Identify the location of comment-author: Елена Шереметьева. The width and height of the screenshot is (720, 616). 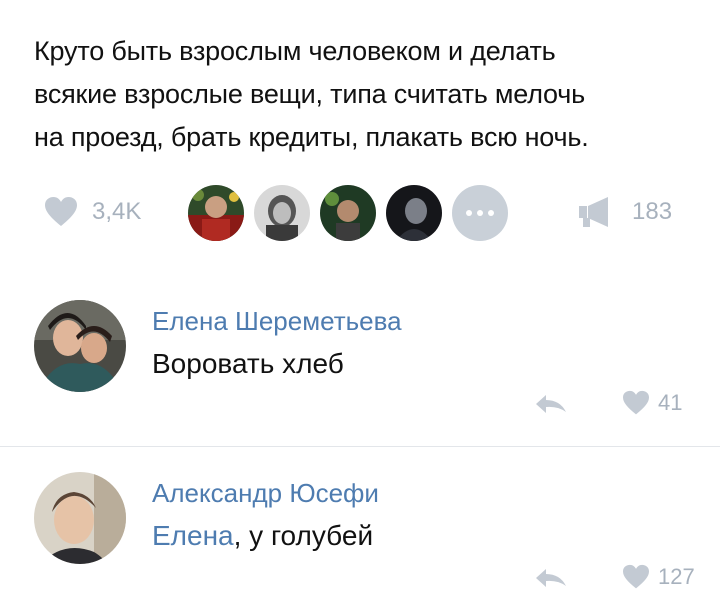
(277, 321).